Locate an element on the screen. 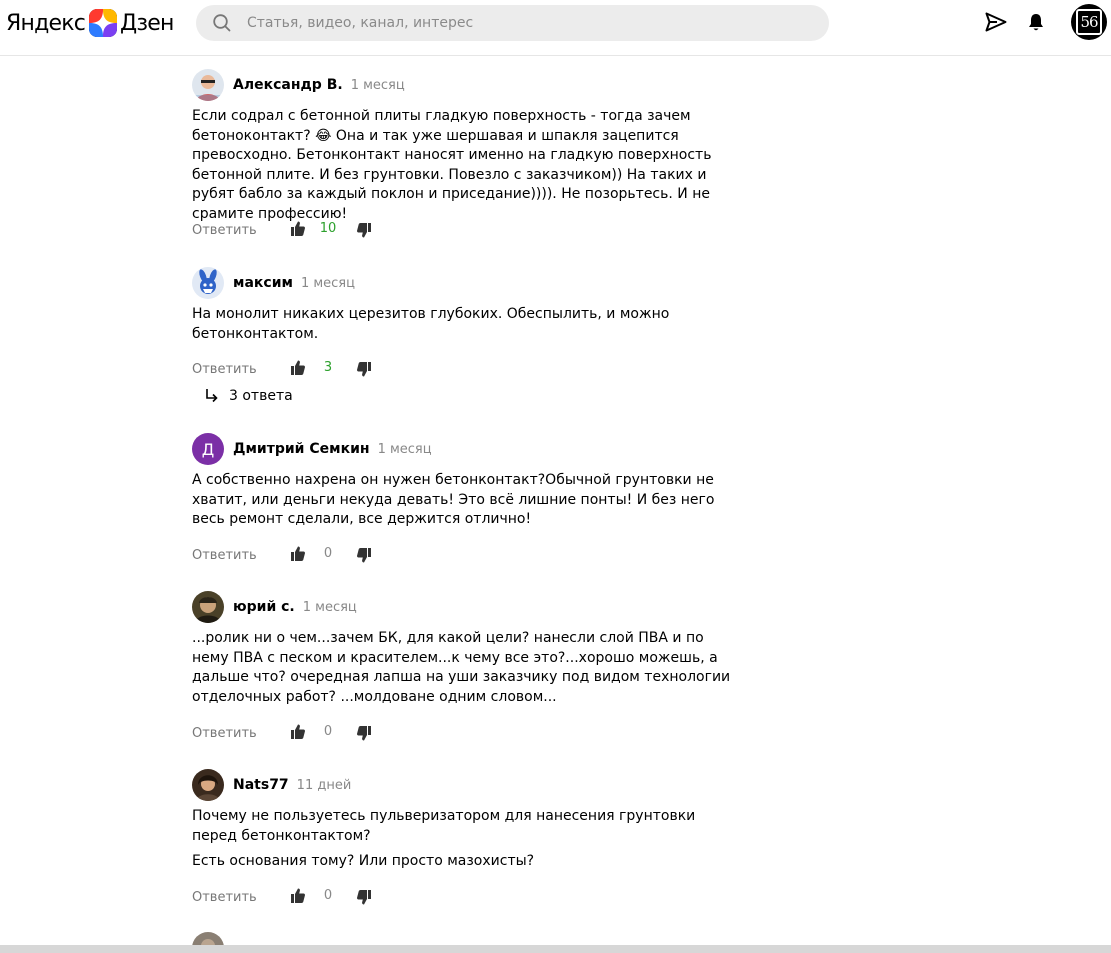 This screenshot has height=953, width=1111. avatar: Д is located at coordinates (208, 449).